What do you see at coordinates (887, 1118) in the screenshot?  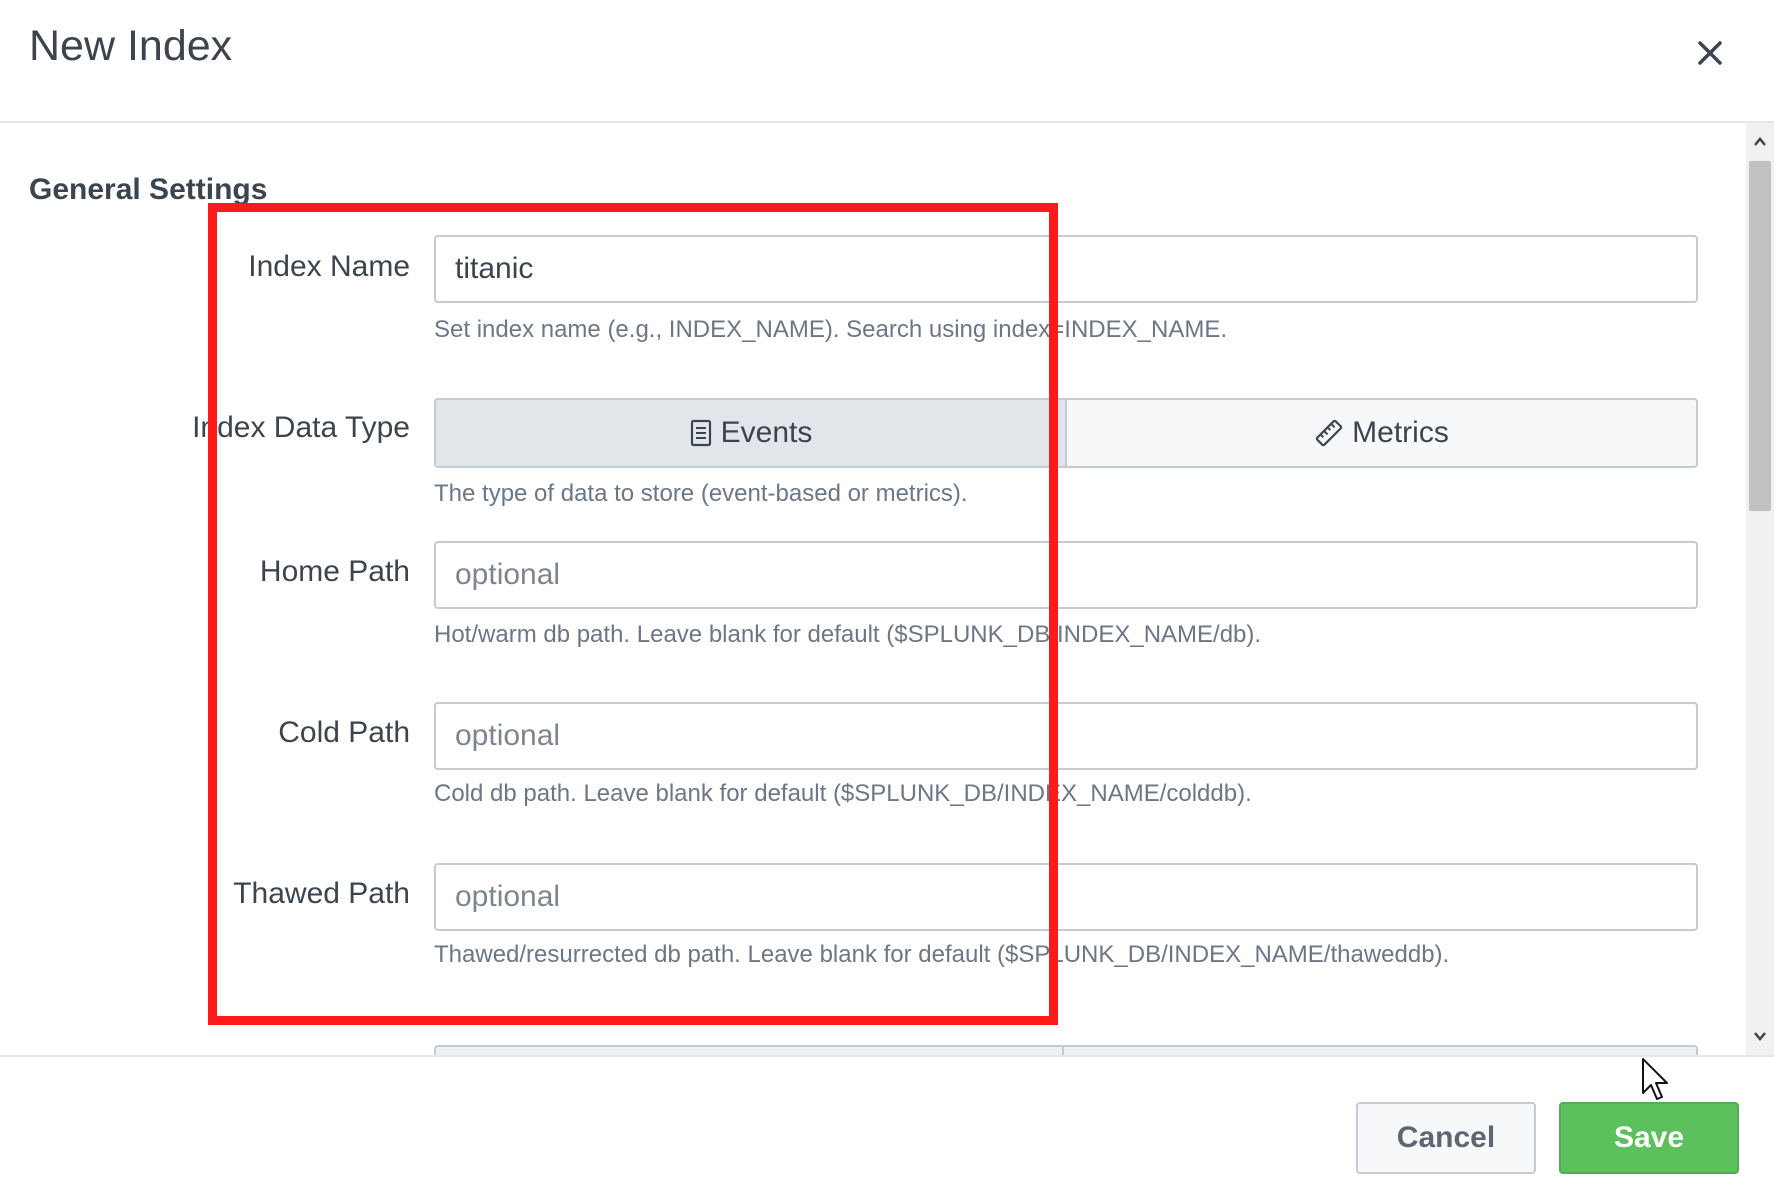 I see `dialog-footer: Cancel Save` at bounding box center [887, 1118].